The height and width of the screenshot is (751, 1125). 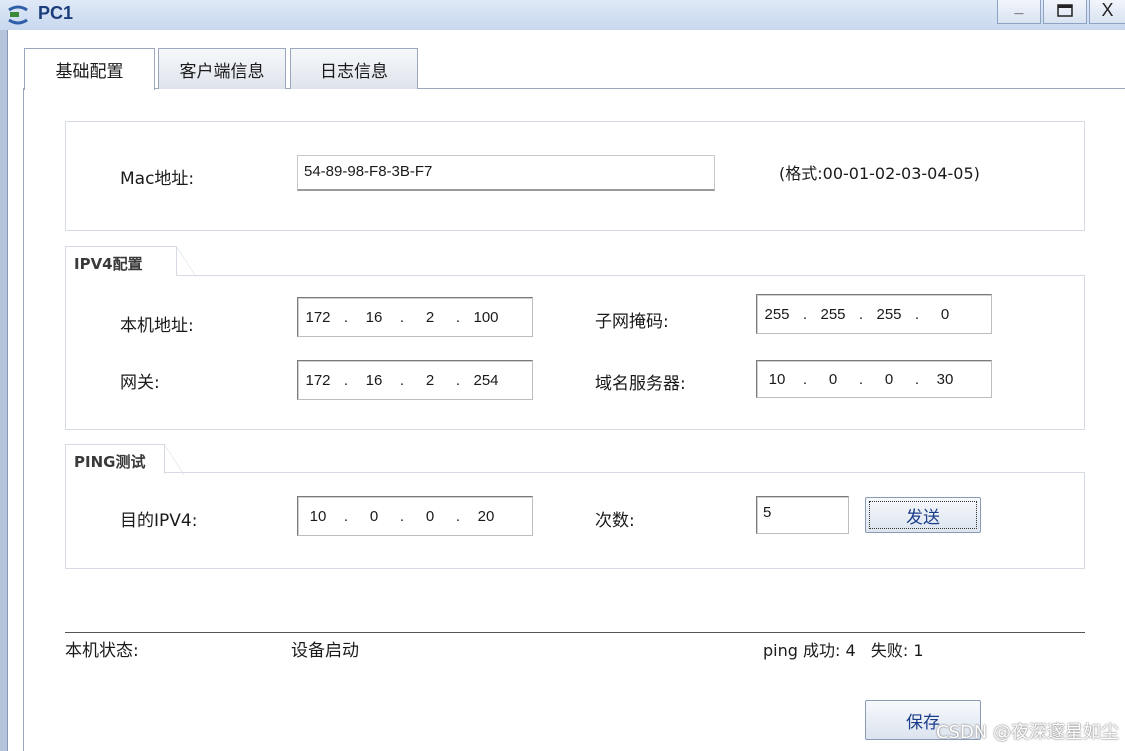 I want to click on mac-label: Mac地址:, so click(x=157, y=179).